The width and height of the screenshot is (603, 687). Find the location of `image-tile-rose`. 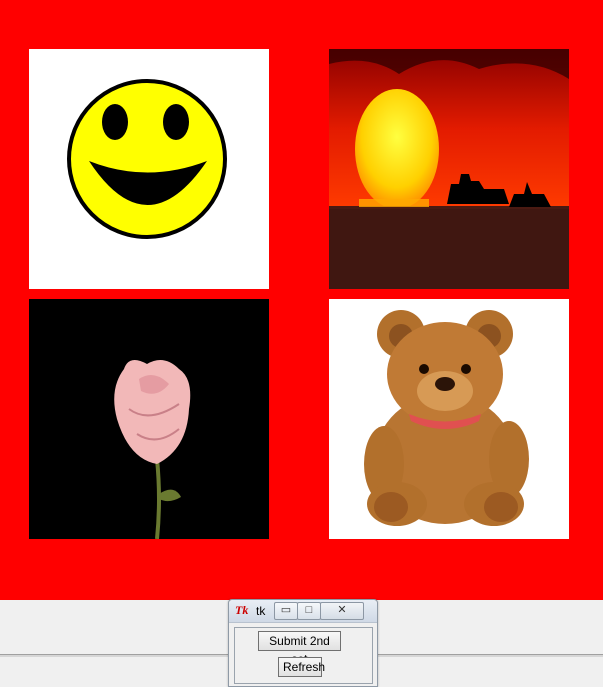

image-tile-rose is located at coordinates (149, 419).